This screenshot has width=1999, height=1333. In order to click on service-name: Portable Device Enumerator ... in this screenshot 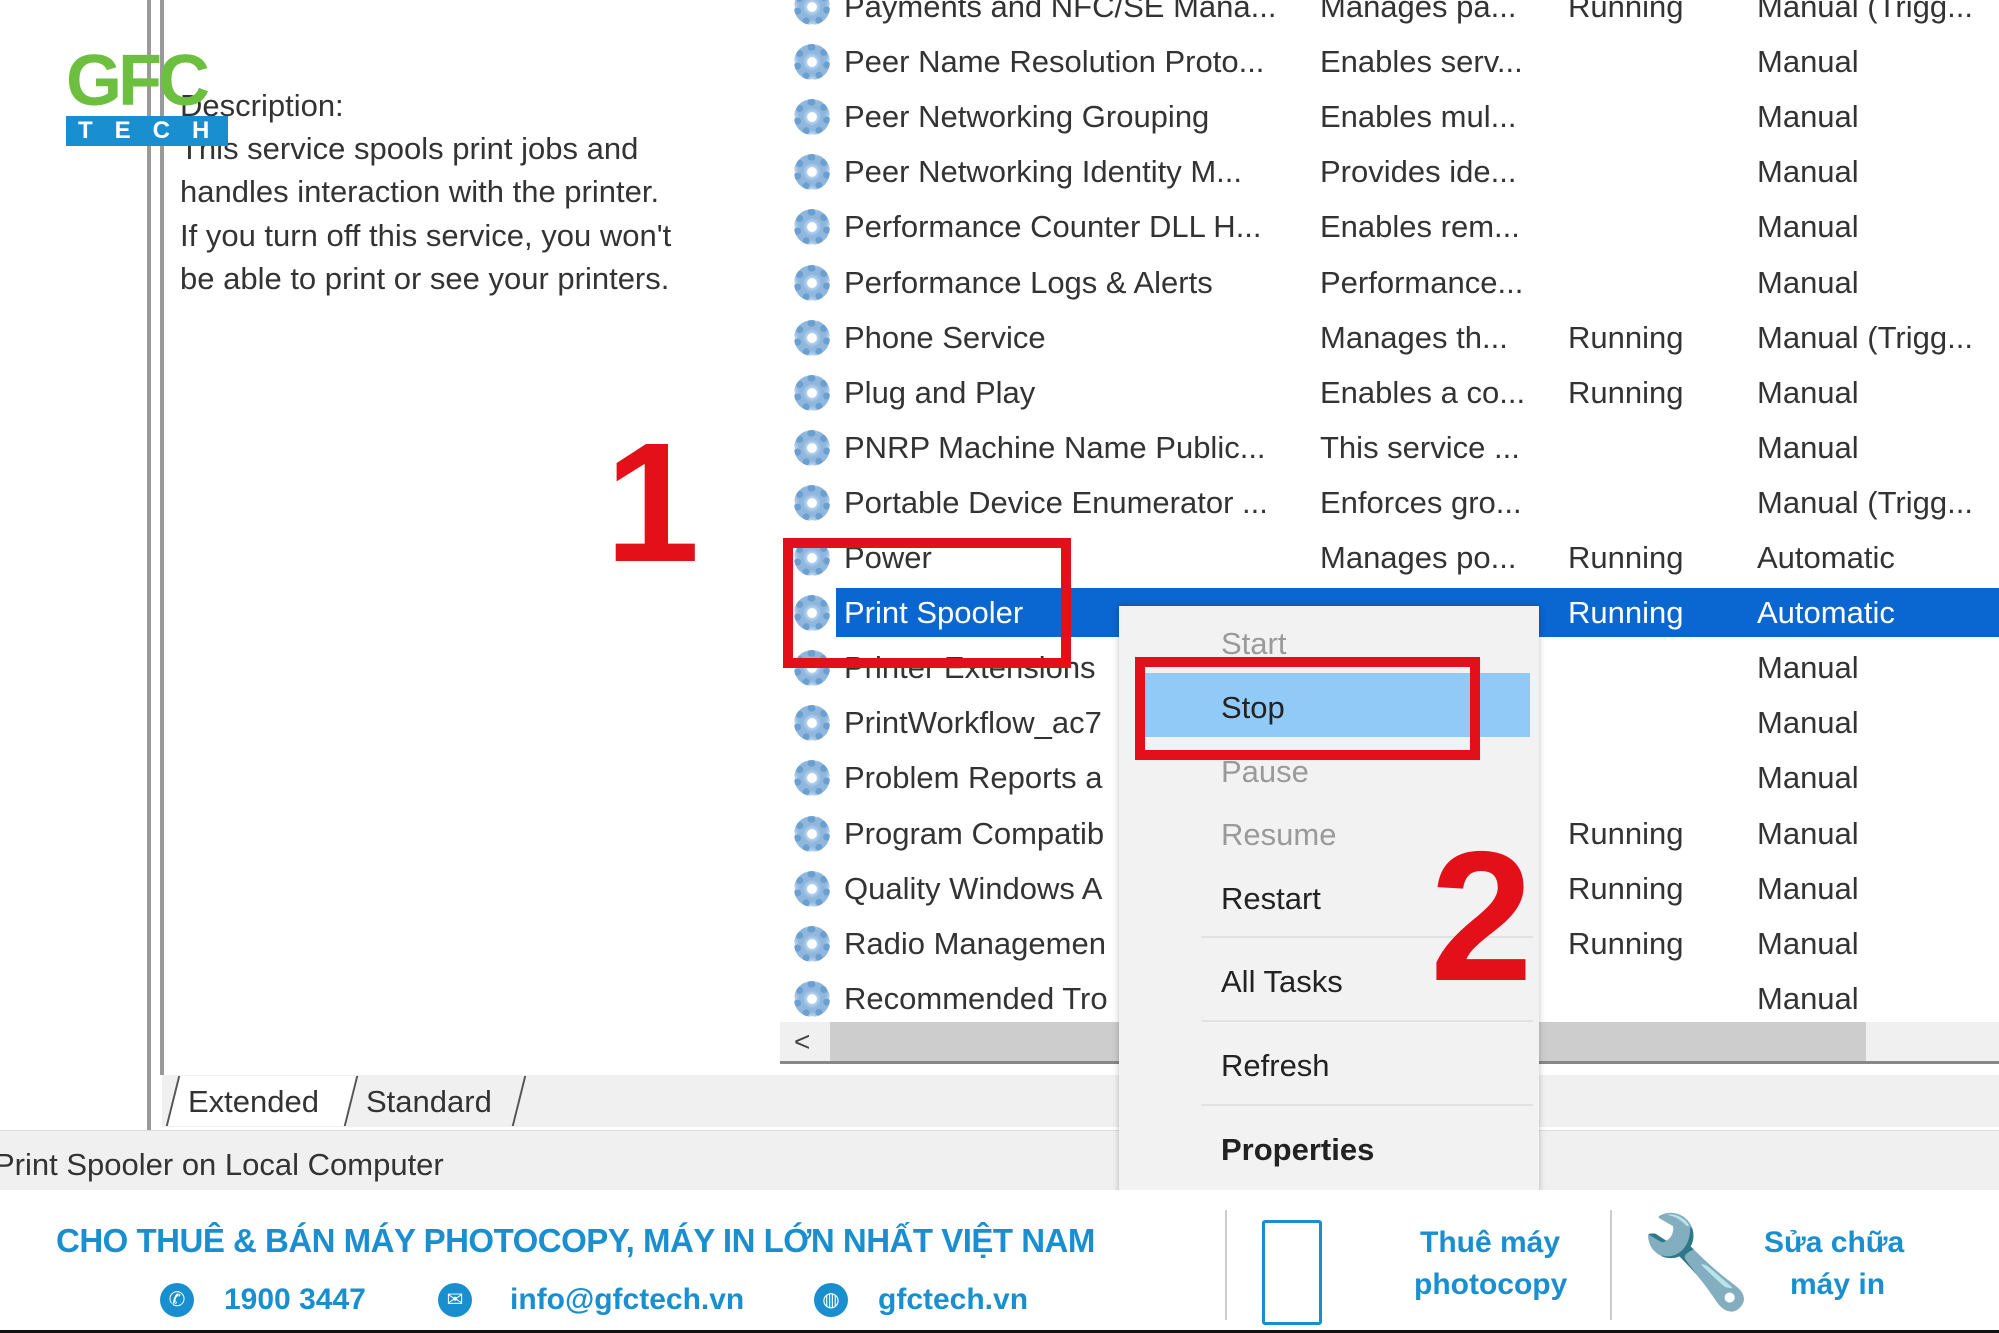, I will do `click(1056, 502)`.